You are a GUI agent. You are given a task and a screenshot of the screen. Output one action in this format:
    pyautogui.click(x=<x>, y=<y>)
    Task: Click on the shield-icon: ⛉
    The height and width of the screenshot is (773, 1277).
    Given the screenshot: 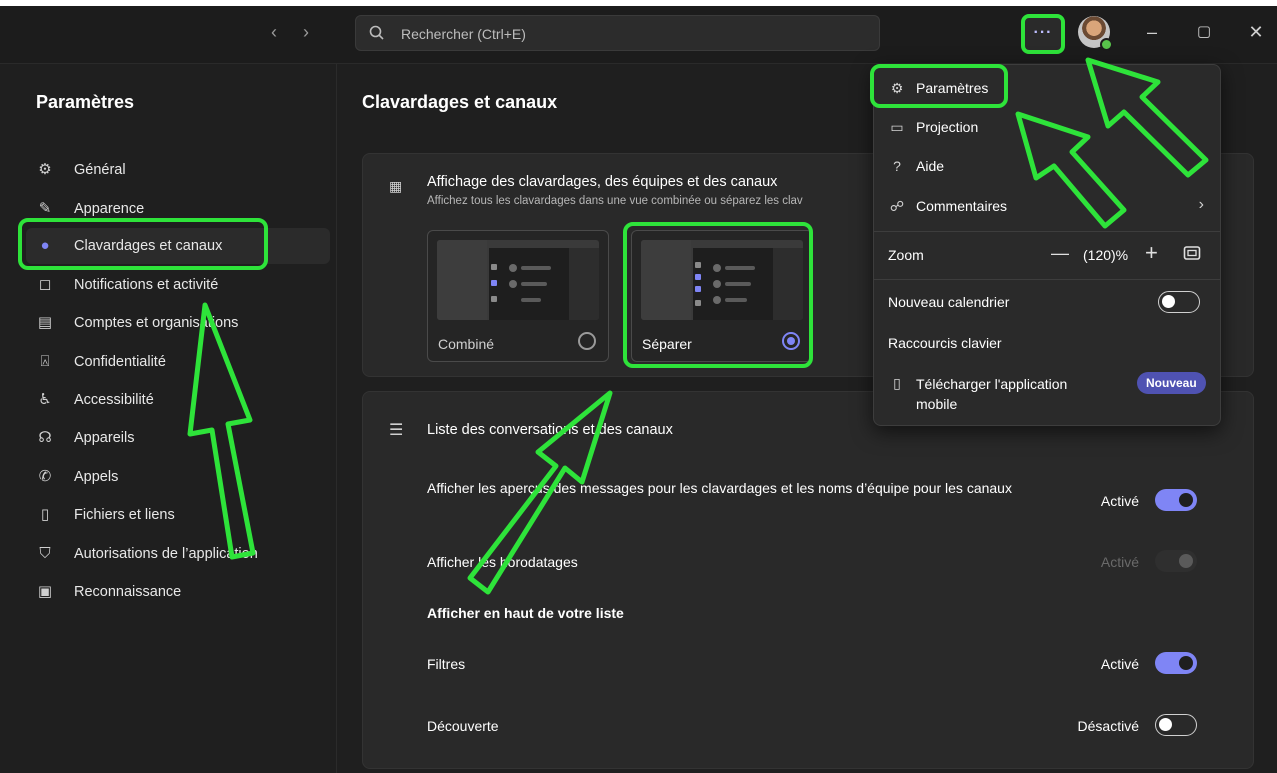 What is the action you would take?
    pyautogui.click(x=45, y=553)
    